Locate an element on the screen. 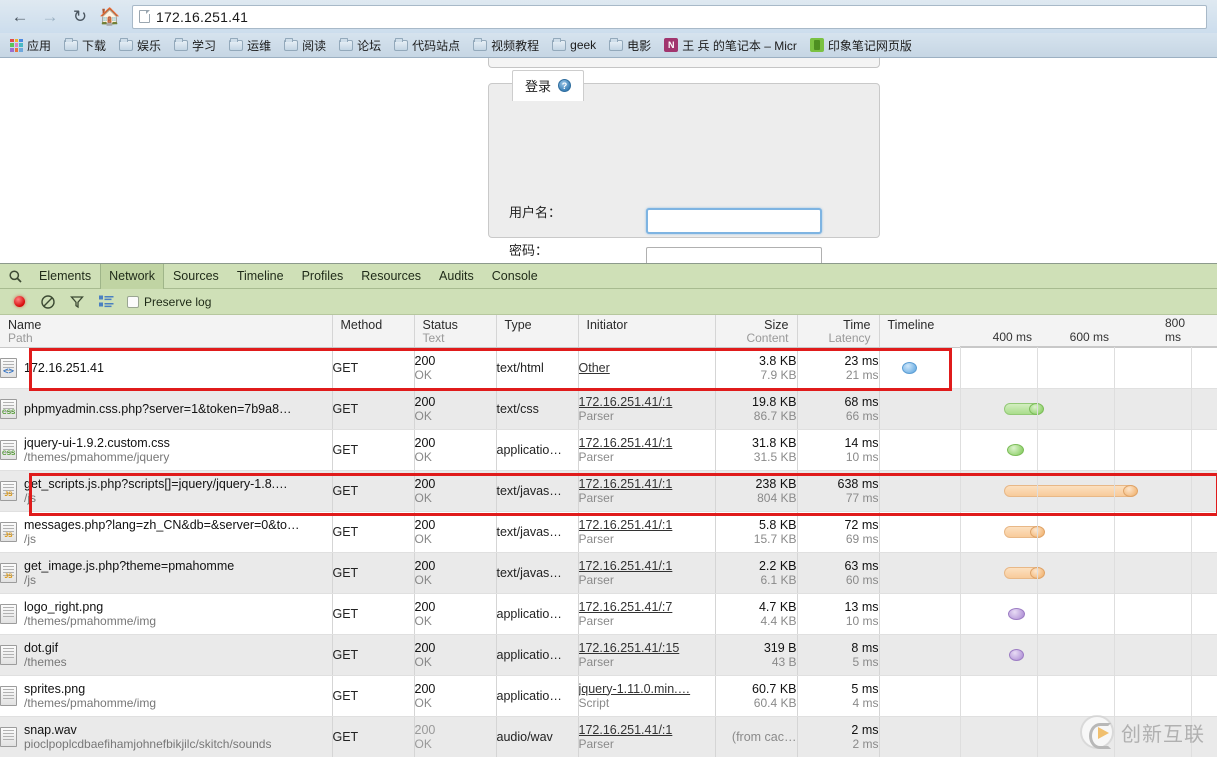 Image resolution: width=1217 pixels, height=762 pixels. cell-initiator: Other is located at coordinates (647, 368).